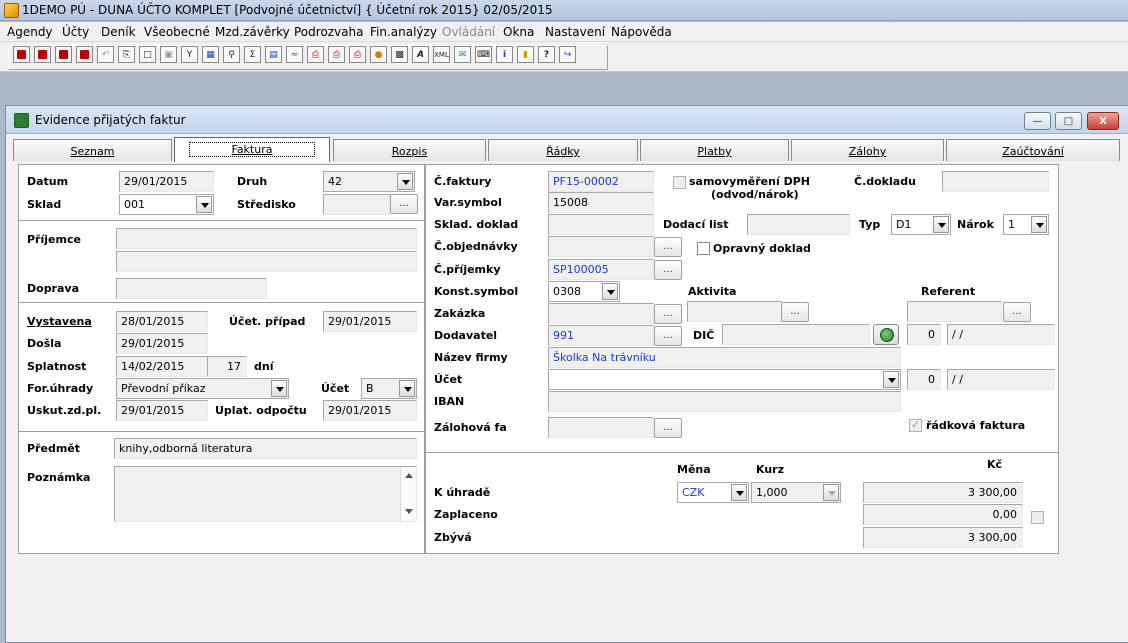 The image size is (1128, 643). I want to click on var-symbol-field: 15008, so click(601, 202).